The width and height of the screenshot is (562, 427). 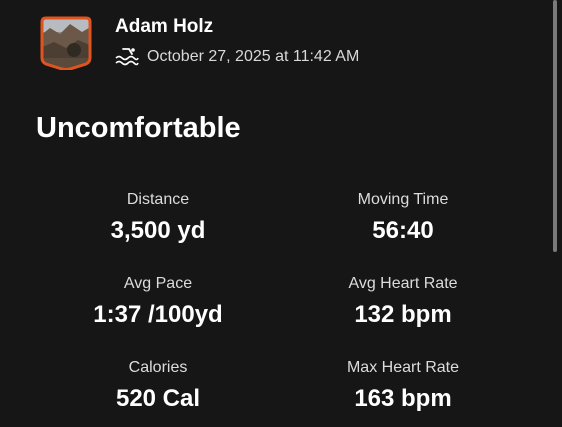 What do you see at coordinates (66, 42) in the screenshot?
I see `avatar` at bounding box center [66, 42].